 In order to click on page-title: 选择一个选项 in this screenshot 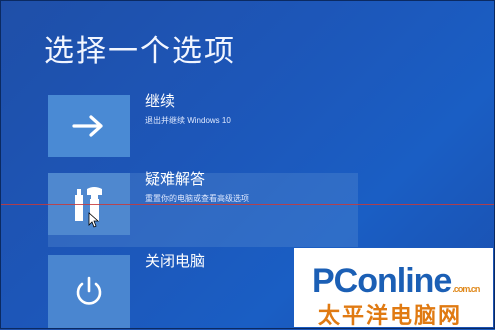, I will do `click(140, 51)`.